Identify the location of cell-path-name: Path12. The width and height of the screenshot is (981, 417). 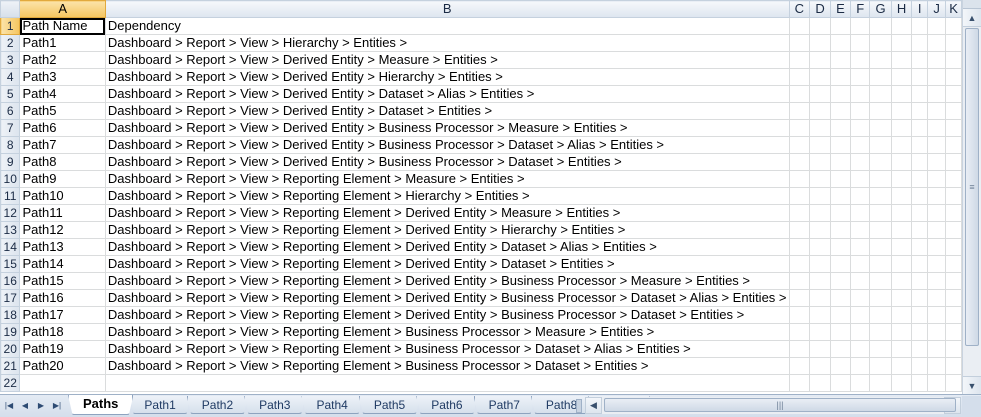
(62, 230).